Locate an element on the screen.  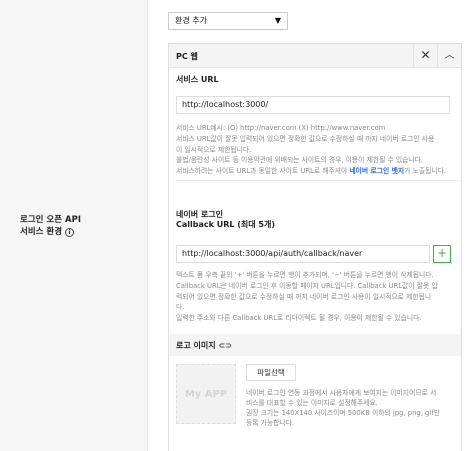
help-line: 네이버 로그인 연동 과정에서 사용자에게 보여지는 이미지이므로 서 is located at coordinates (341, 393).